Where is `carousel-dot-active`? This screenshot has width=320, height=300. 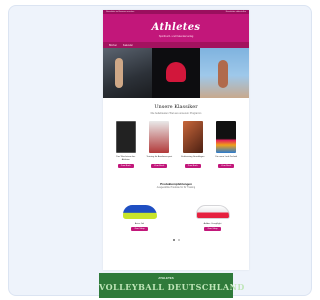
carousel-dot-active is located at coordinates (173, 240).